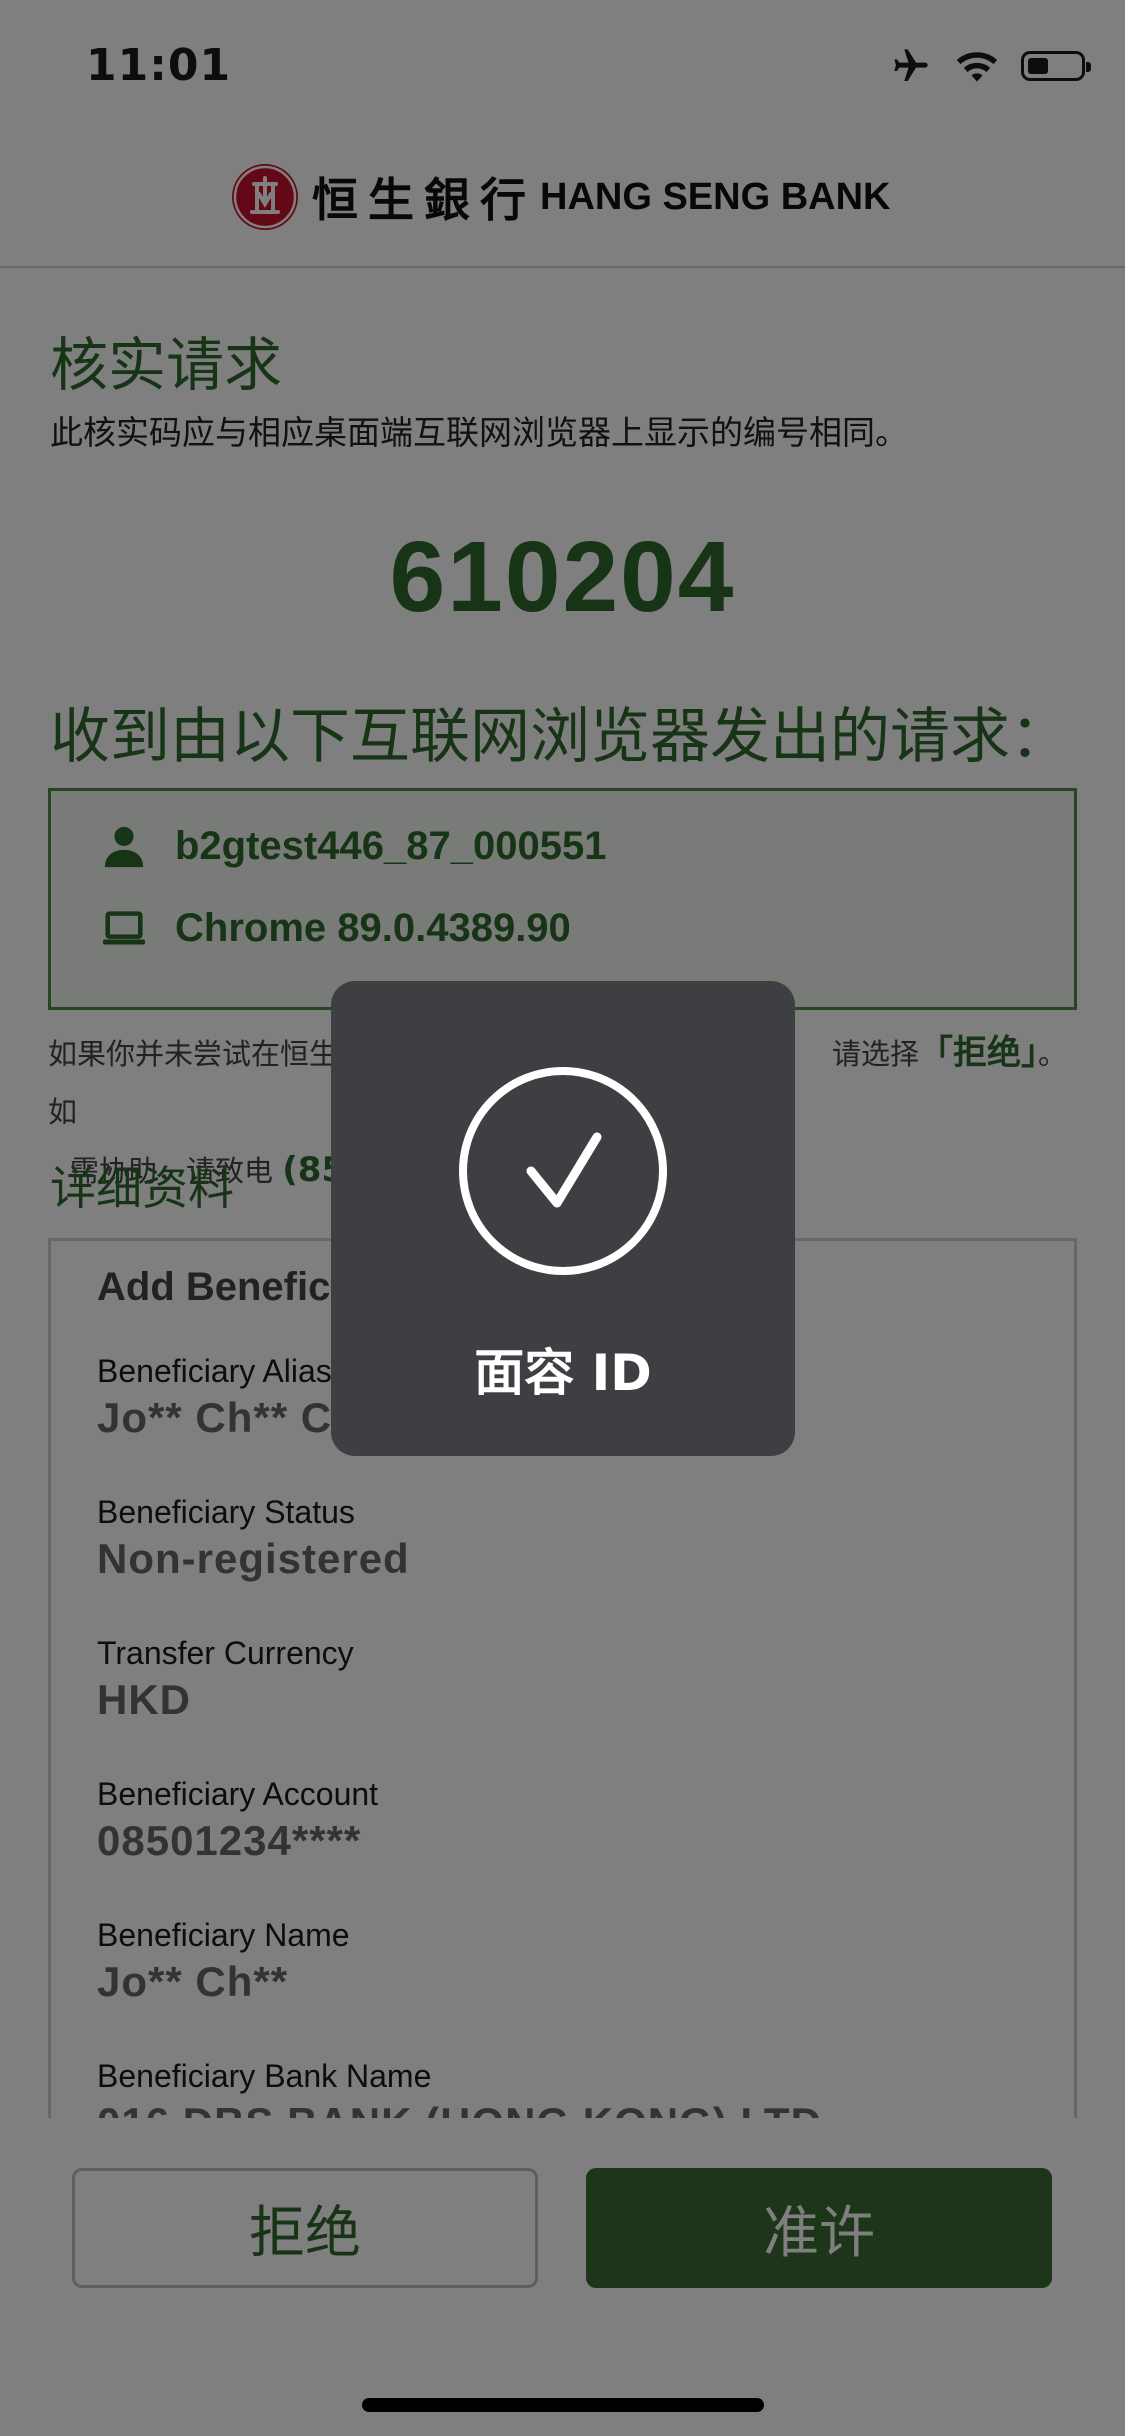 This screenshot has height=2436, width=1125. Describe the element at coordinates (563, 1373) in the screenshot. I see `faceid-label: 面容 ID` at that location.